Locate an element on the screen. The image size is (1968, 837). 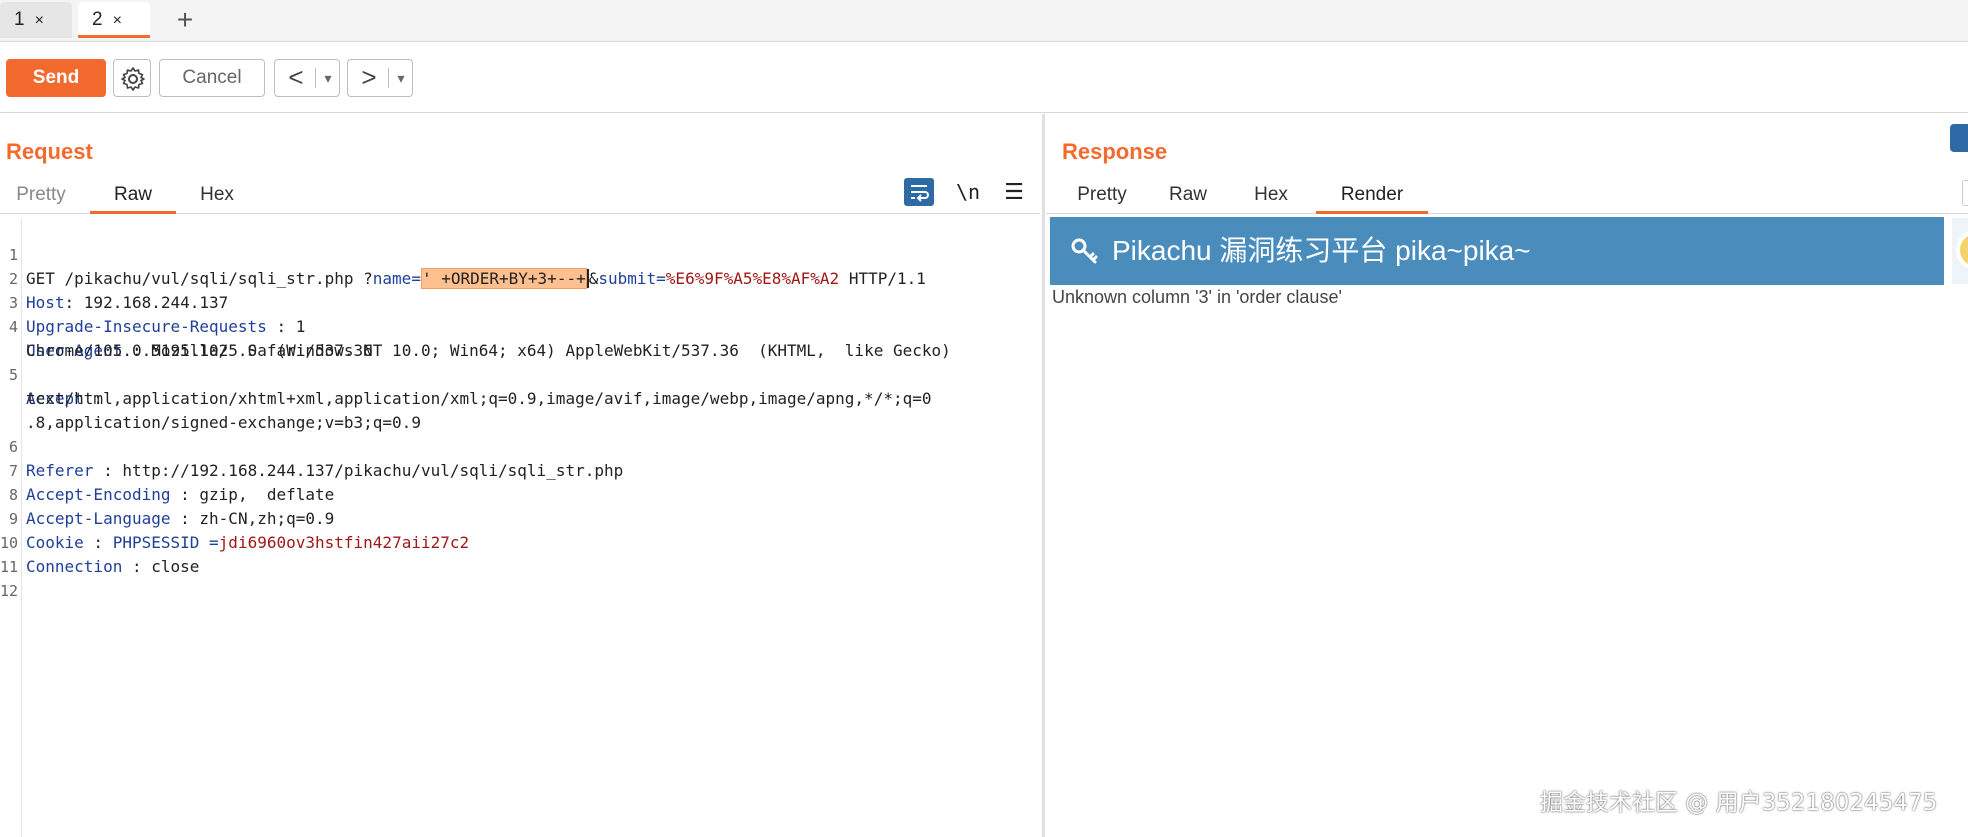
render-header: Pikachu 漏洞练习平台 pika~pika~ is located at coordinates (1497, 251).